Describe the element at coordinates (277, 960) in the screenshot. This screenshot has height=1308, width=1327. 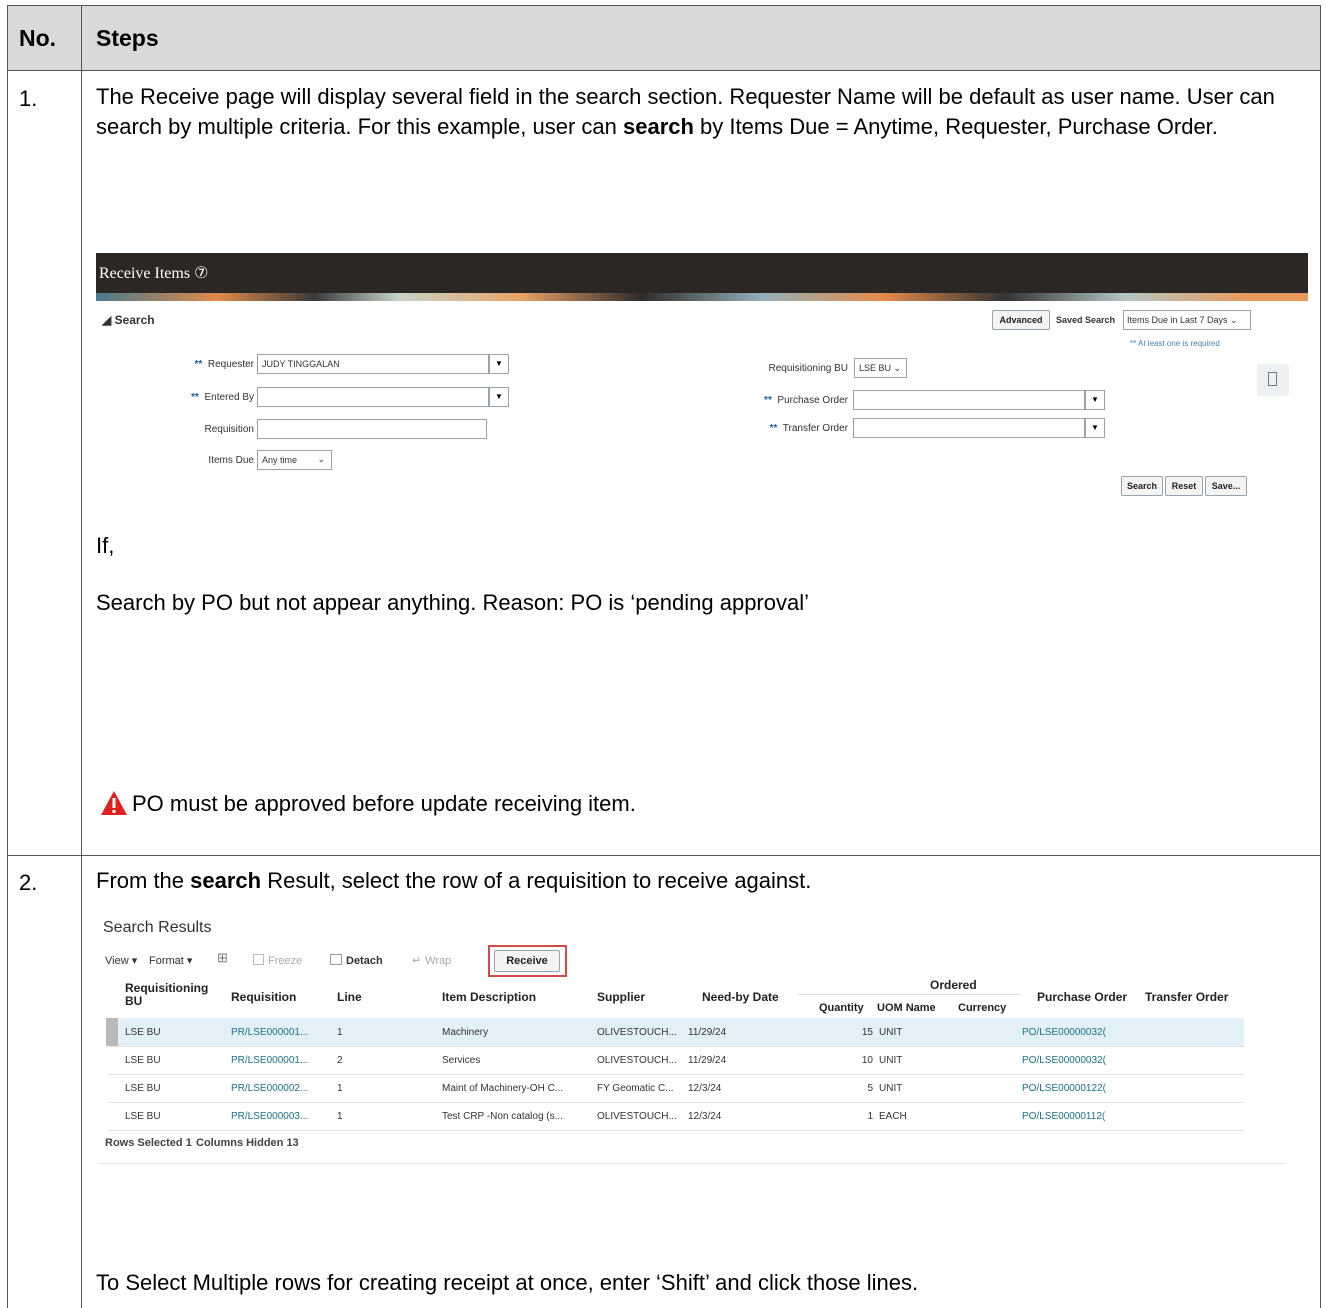
I see `freeze-button: Freeze` at that location.